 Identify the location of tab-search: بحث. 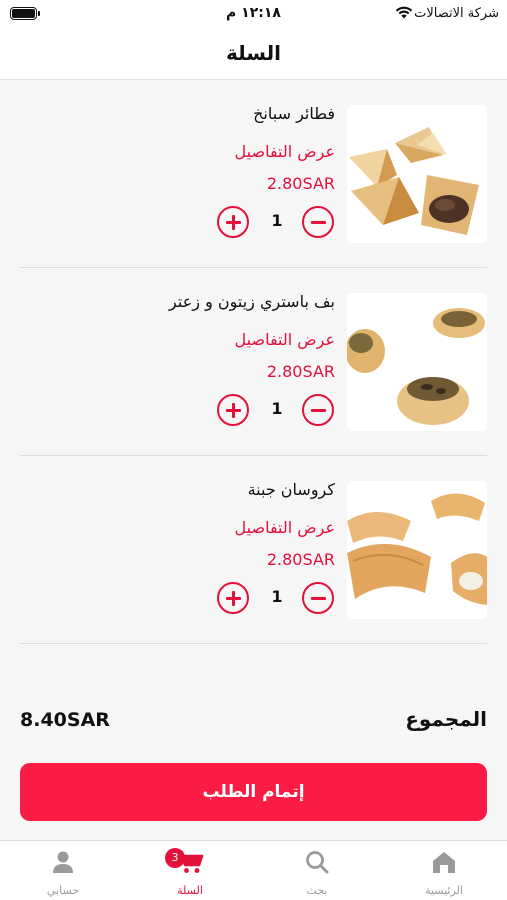
(317, 870).